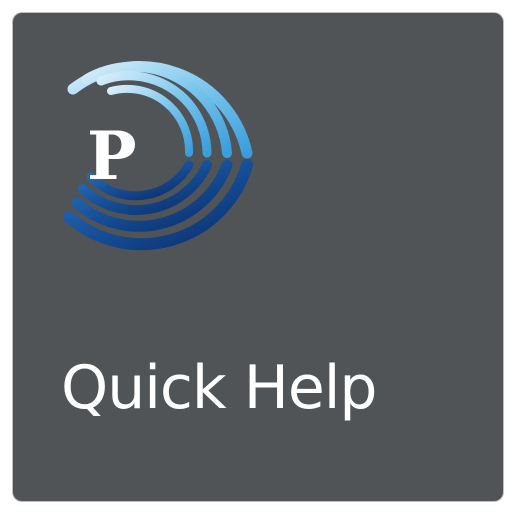 This screenshot has width=512, height=512. I want to click on signal-arcs-p-logo-icon: P, so click(158, 156).